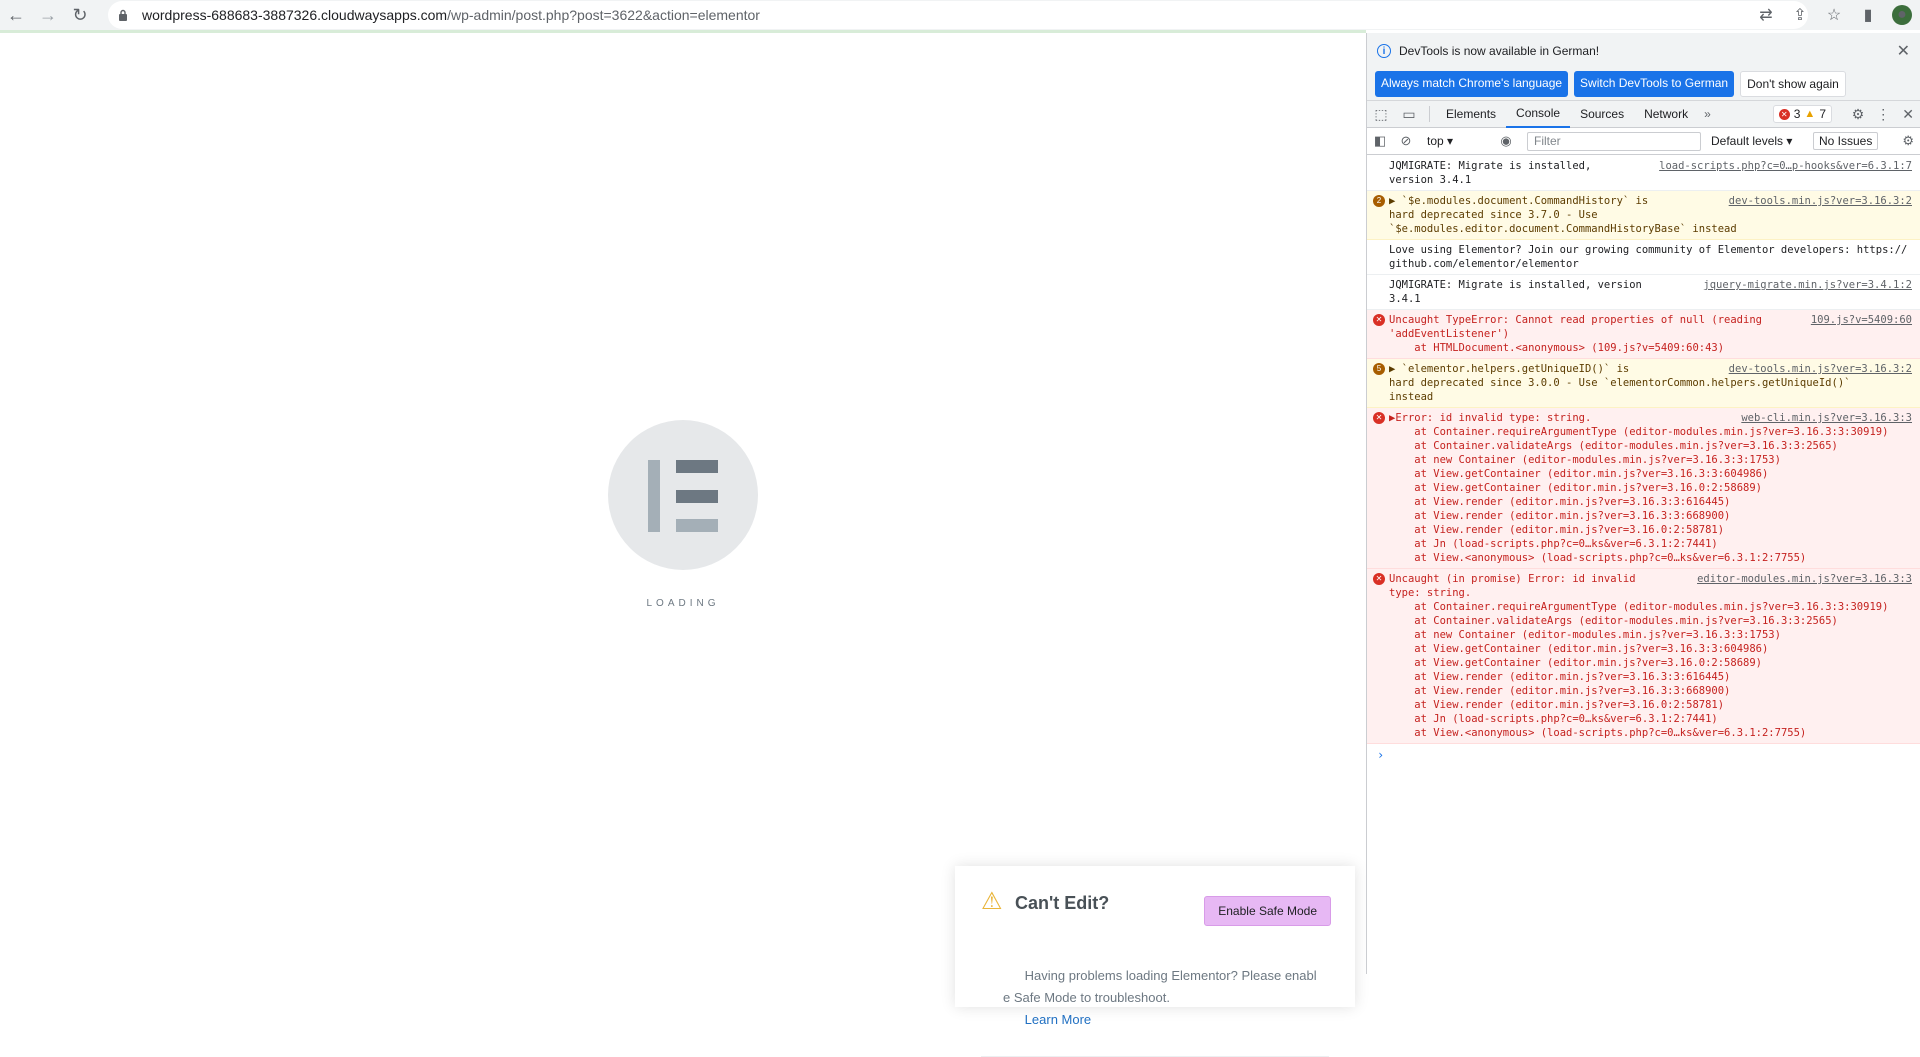  I want to click on context-selector: top ▾, so click(1440, 141).